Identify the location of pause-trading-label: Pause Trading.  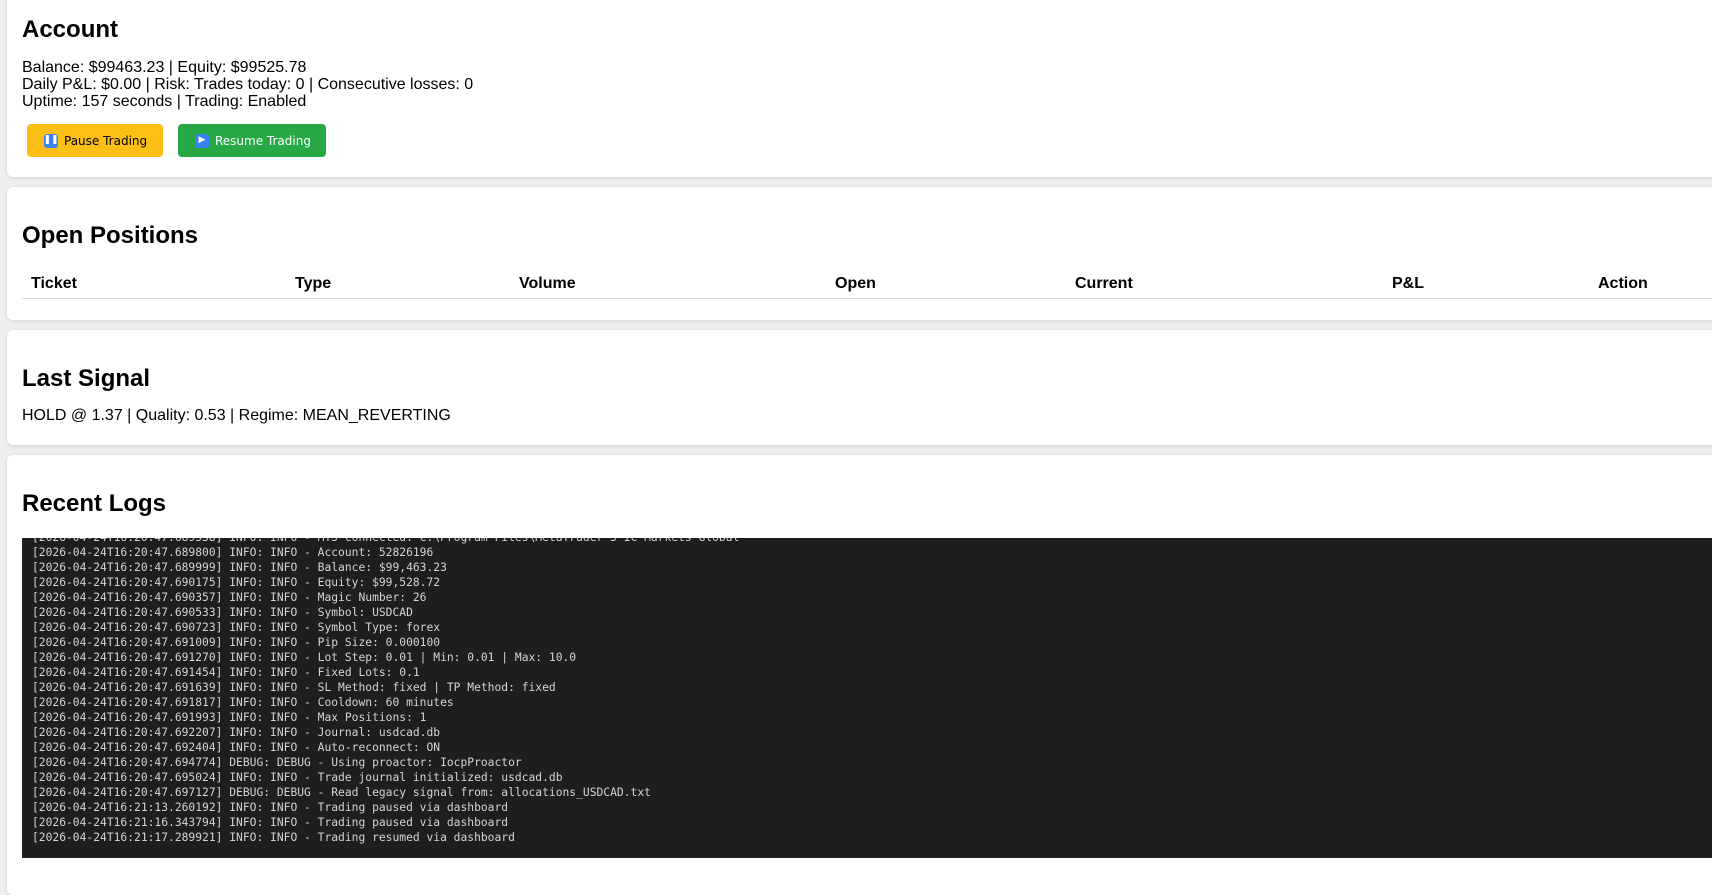
(106, 140).